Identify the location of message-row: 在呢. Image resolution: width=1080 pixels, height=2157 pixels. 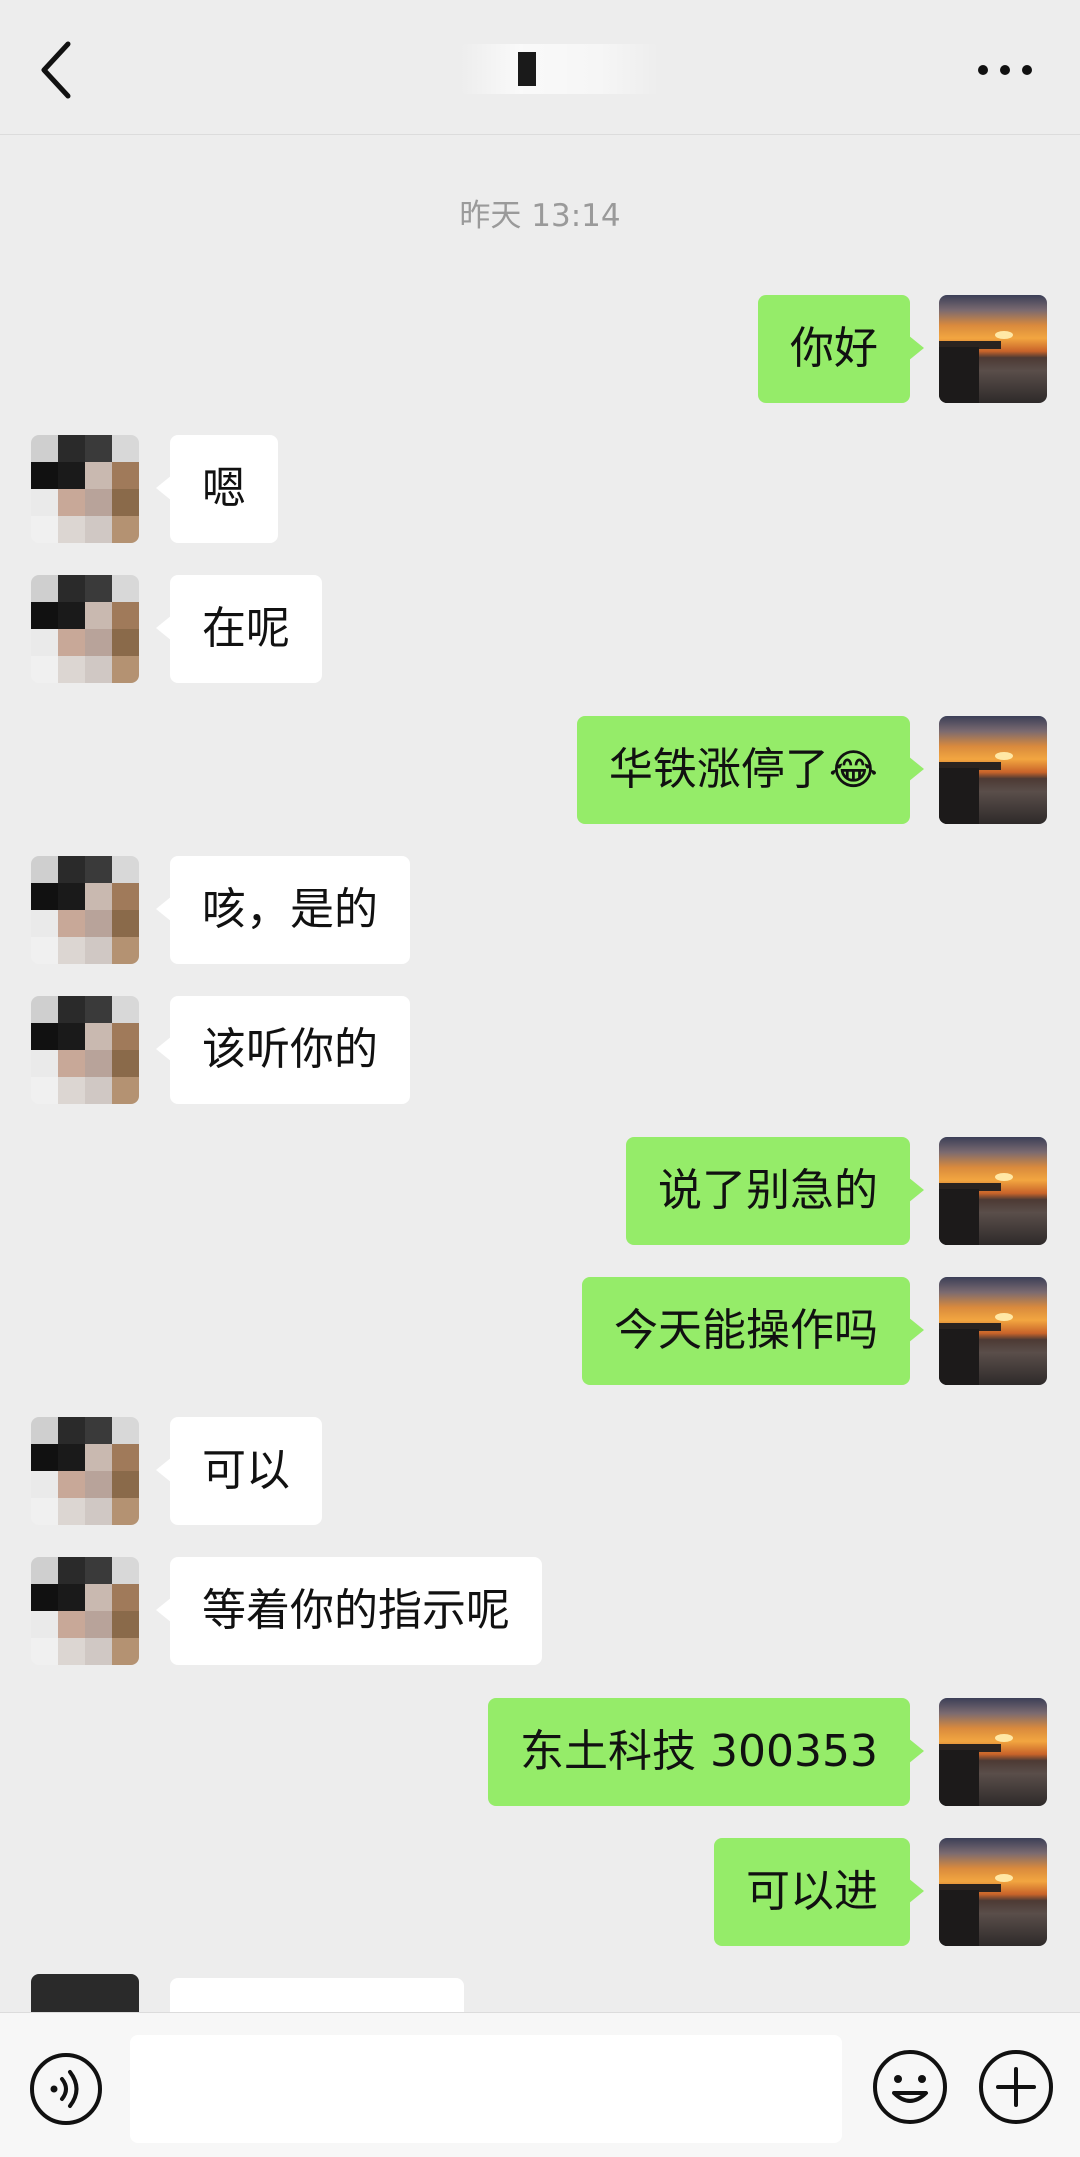
(540, 630).